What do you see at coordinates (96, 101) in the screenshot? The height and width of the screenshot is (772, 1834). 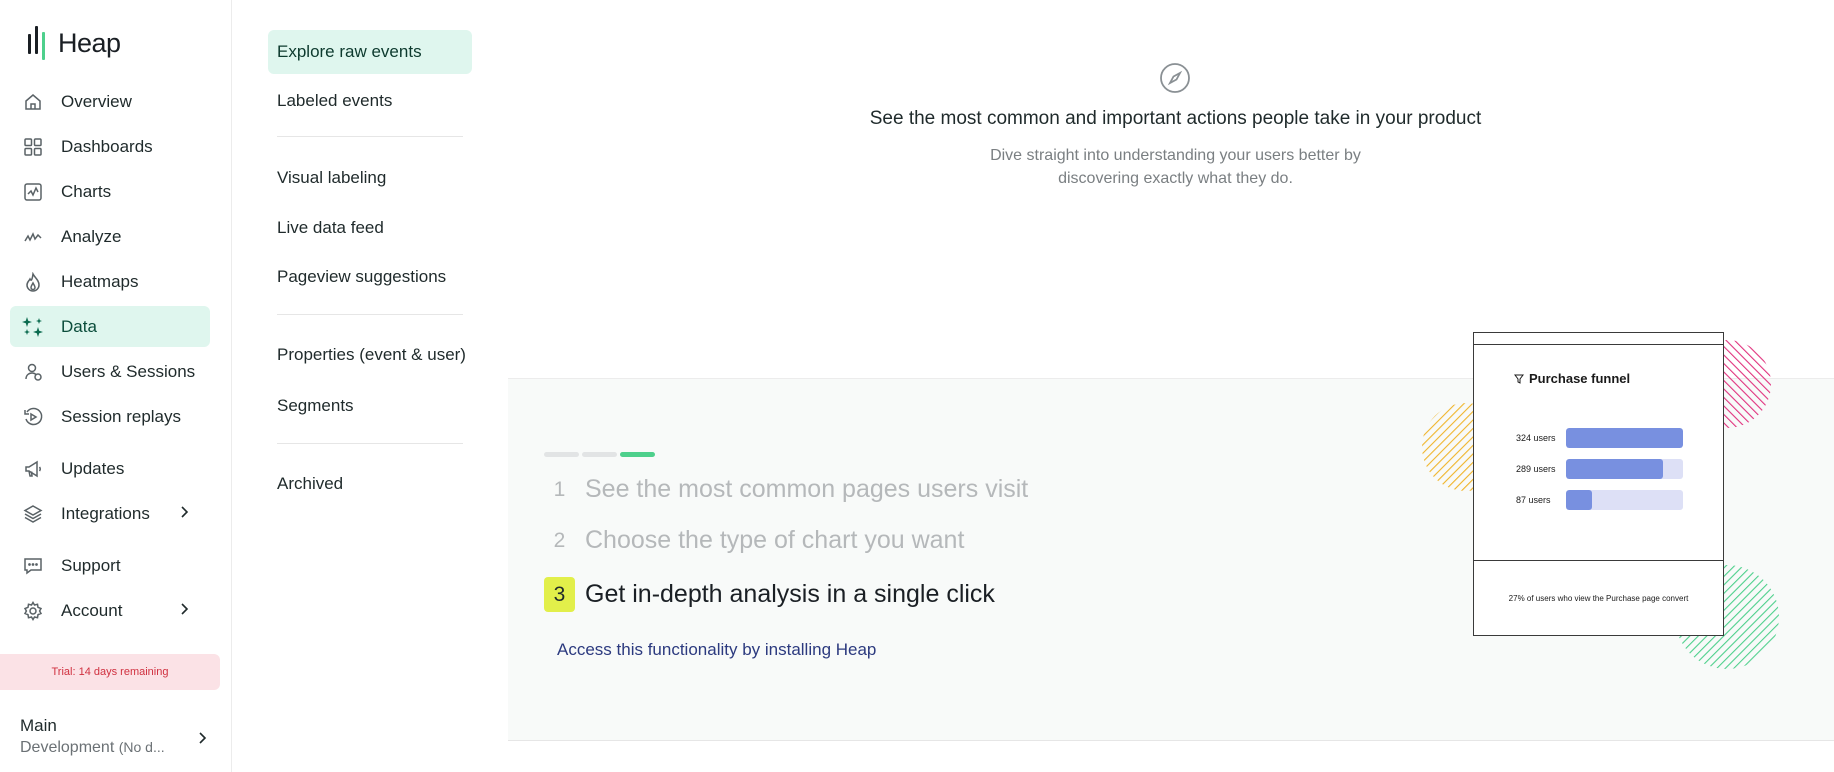 I see `sidebar-item-label: Overview` at bounding box center [96, 101].